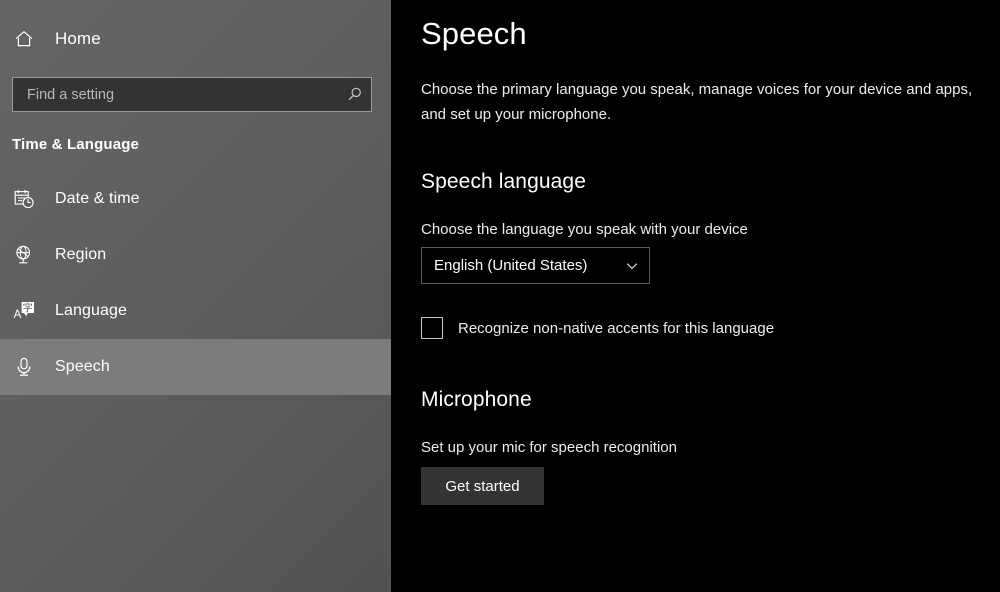 This screenshot has width=1000, height=592. I want to click on recognize-accents-checkbox, so click(432, 328).